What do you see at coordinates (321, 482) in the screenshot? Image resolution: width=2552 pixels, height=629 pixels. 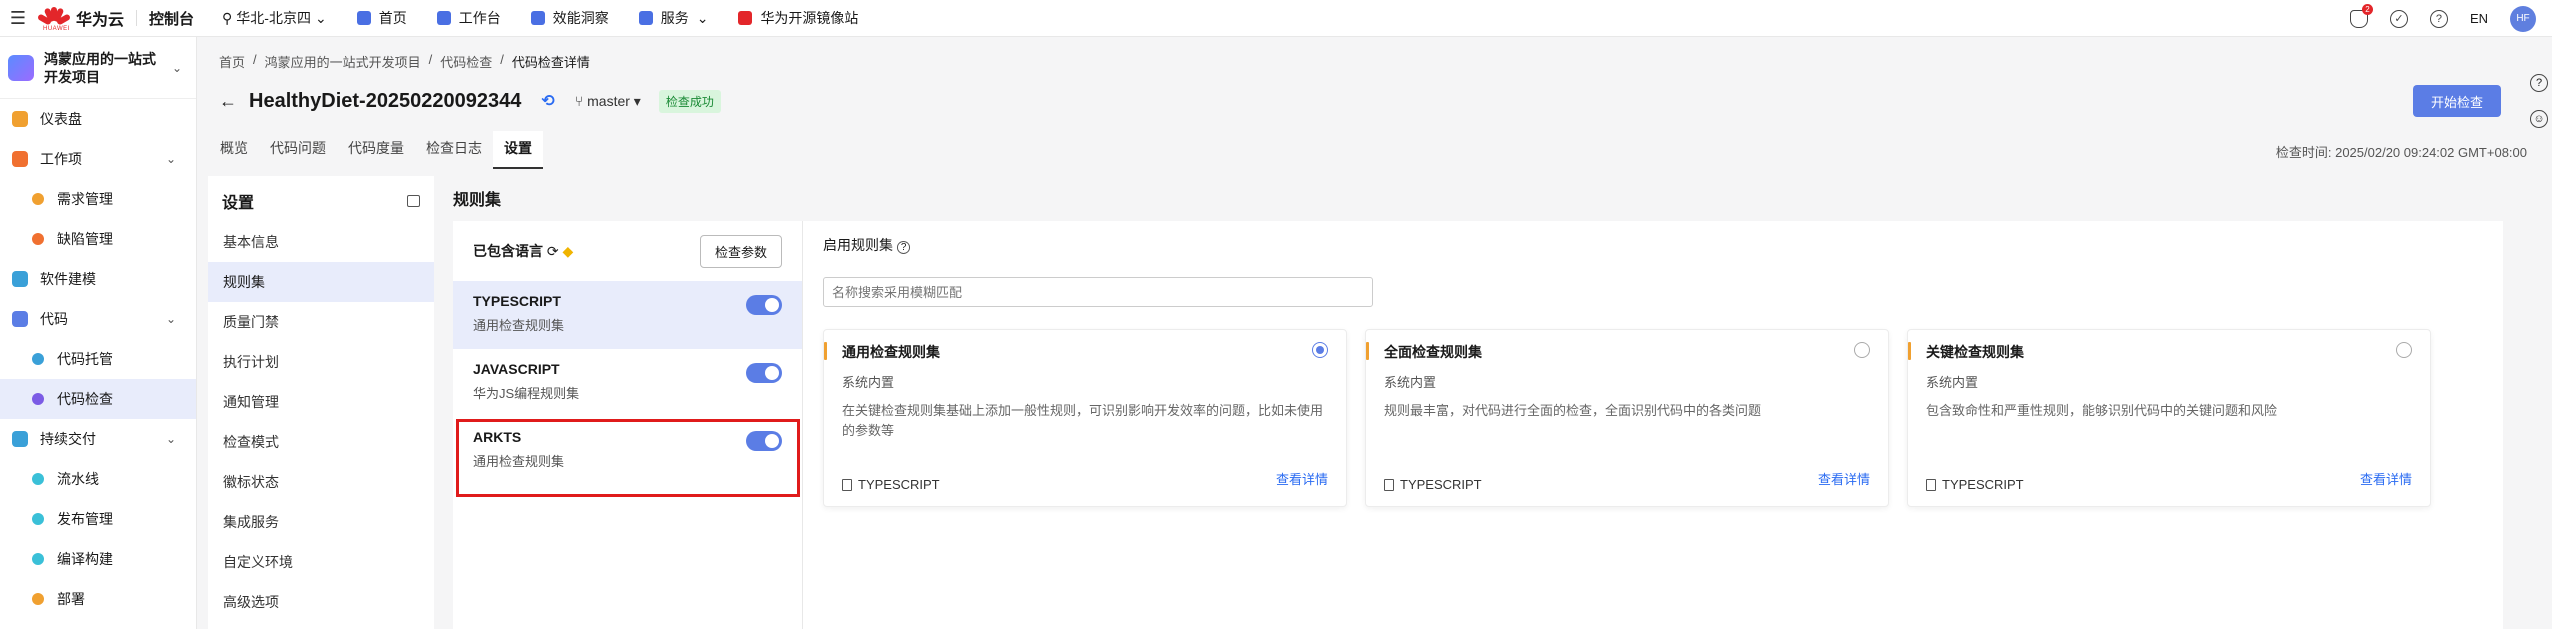 I see `settings-item-6: 徽标状态` at bounding box center [321, 482].